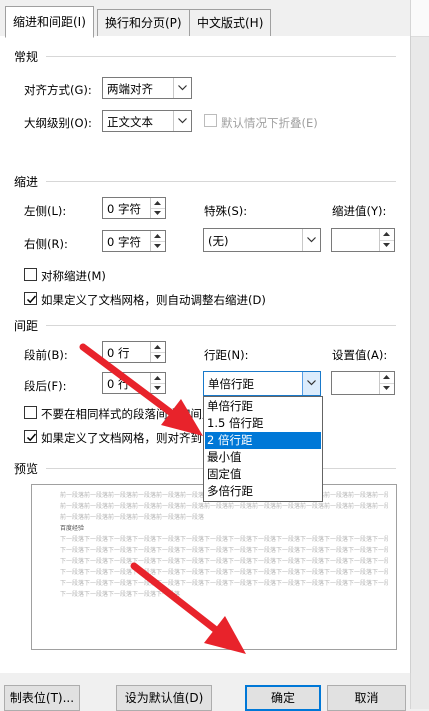  What do you see at coordinates (366, 698) in the screenshot?
I see `cancel-button: 取消` at bounding box center [366, 698].